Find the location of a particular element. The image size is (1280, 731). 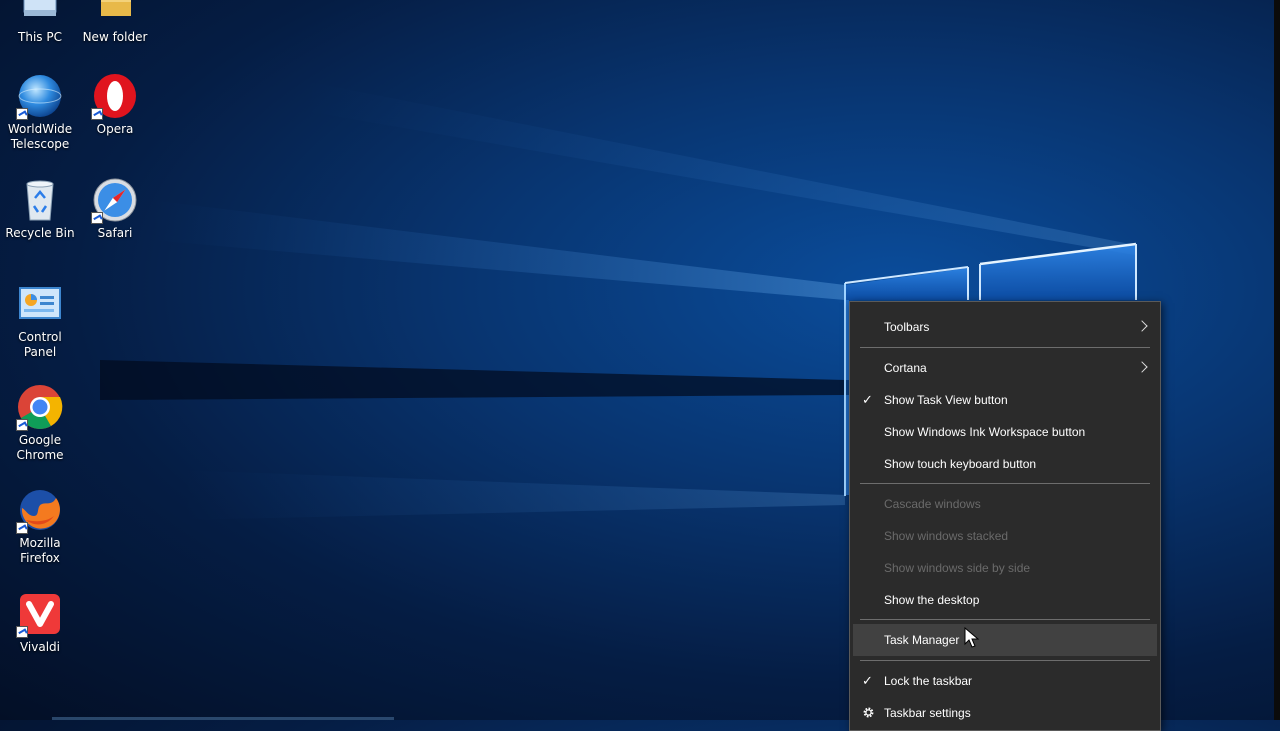

desktop-icon-label: Mozilla Firefox is located at coordinates (40, 550).